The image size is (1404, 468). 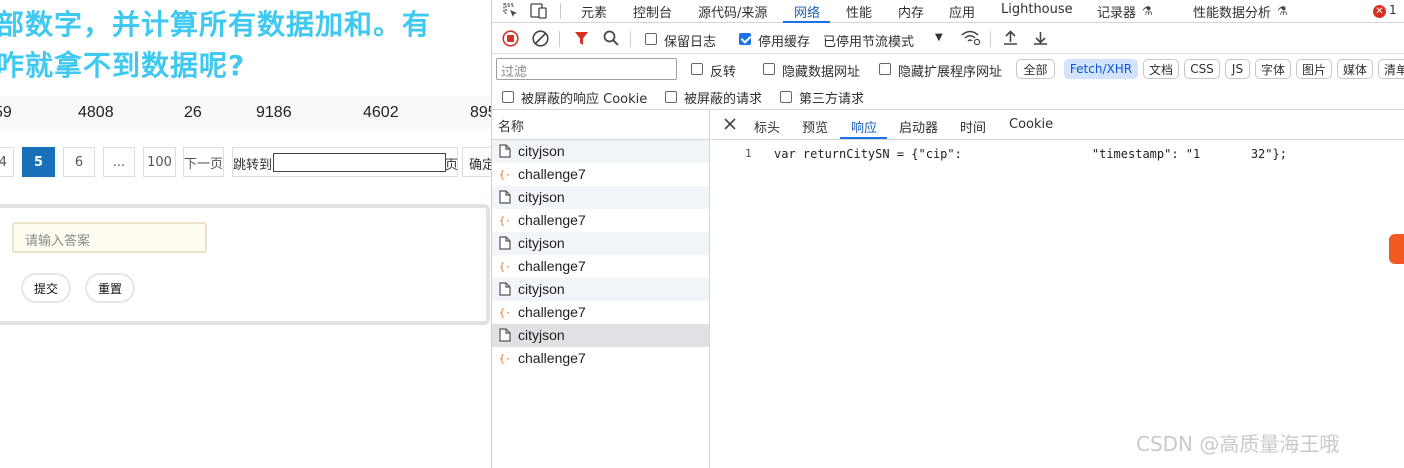 I want to click on filter-chip-manifest: 清单, so click(x=1391, y=69).